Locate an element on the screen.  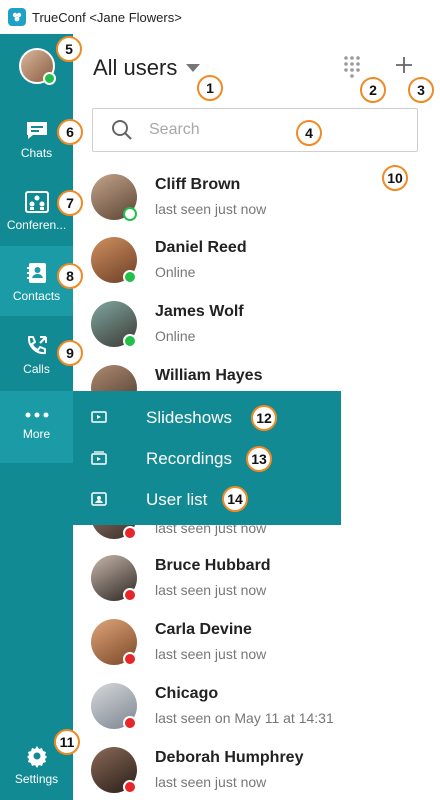
chat-icon is located at coordinates (36, 130).